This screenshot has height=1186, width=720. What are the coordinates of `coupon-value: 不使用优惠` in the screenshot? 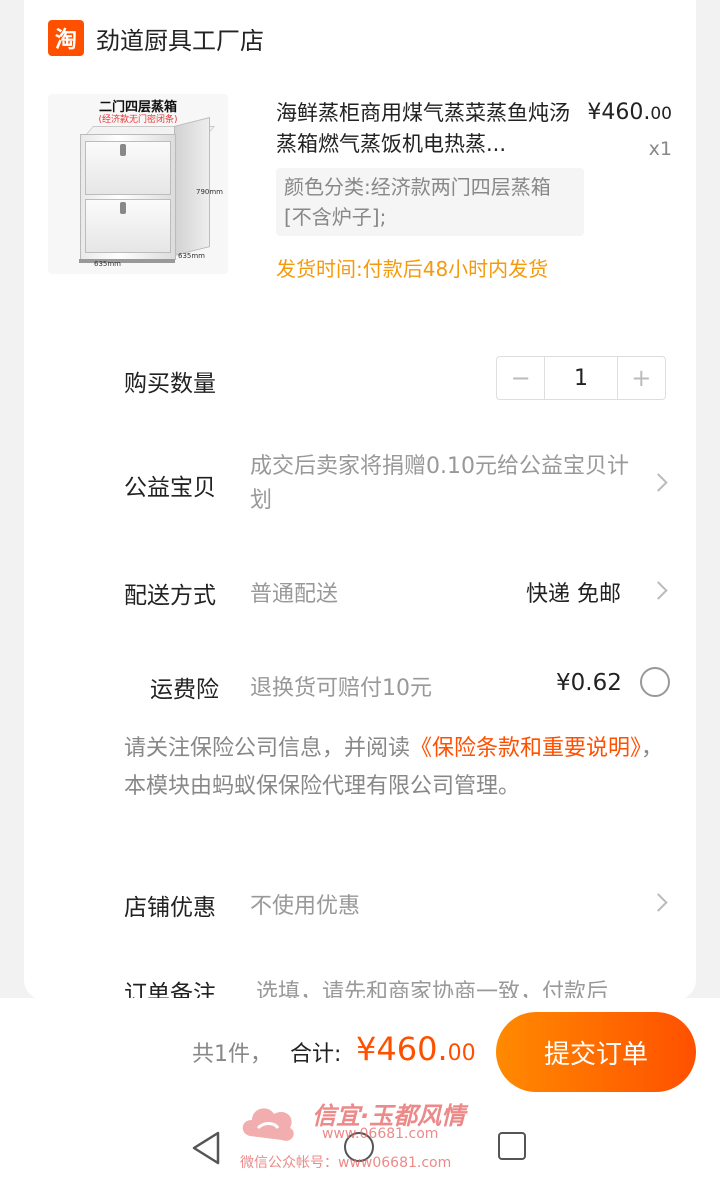 It's located at (305, 904).